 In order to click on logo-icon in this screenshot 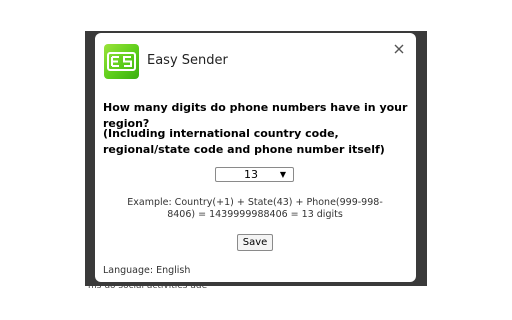, I will do `click(121, 61)`.